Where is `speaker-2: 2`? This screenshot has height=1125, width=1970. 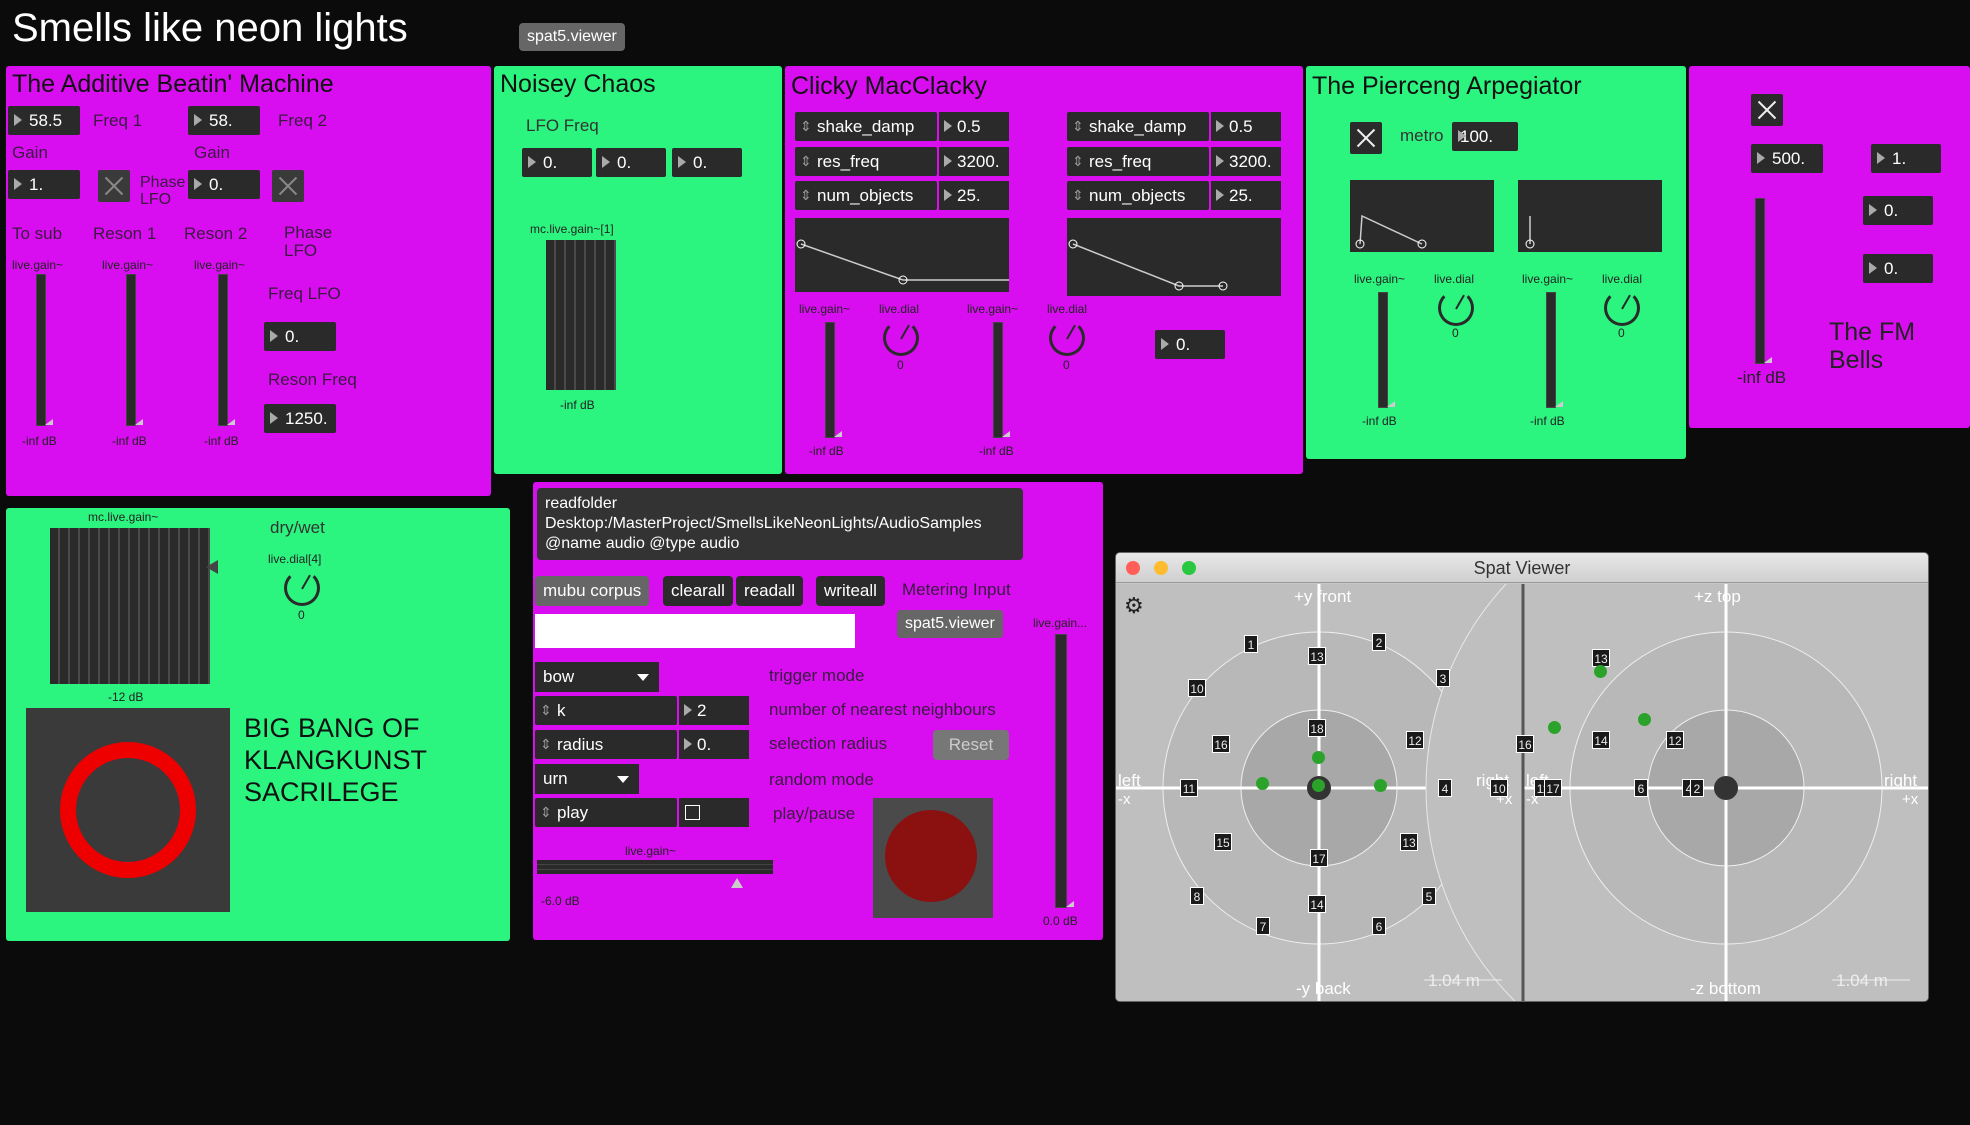 speaker-2: 2 is located at coordinates (1379, 642).